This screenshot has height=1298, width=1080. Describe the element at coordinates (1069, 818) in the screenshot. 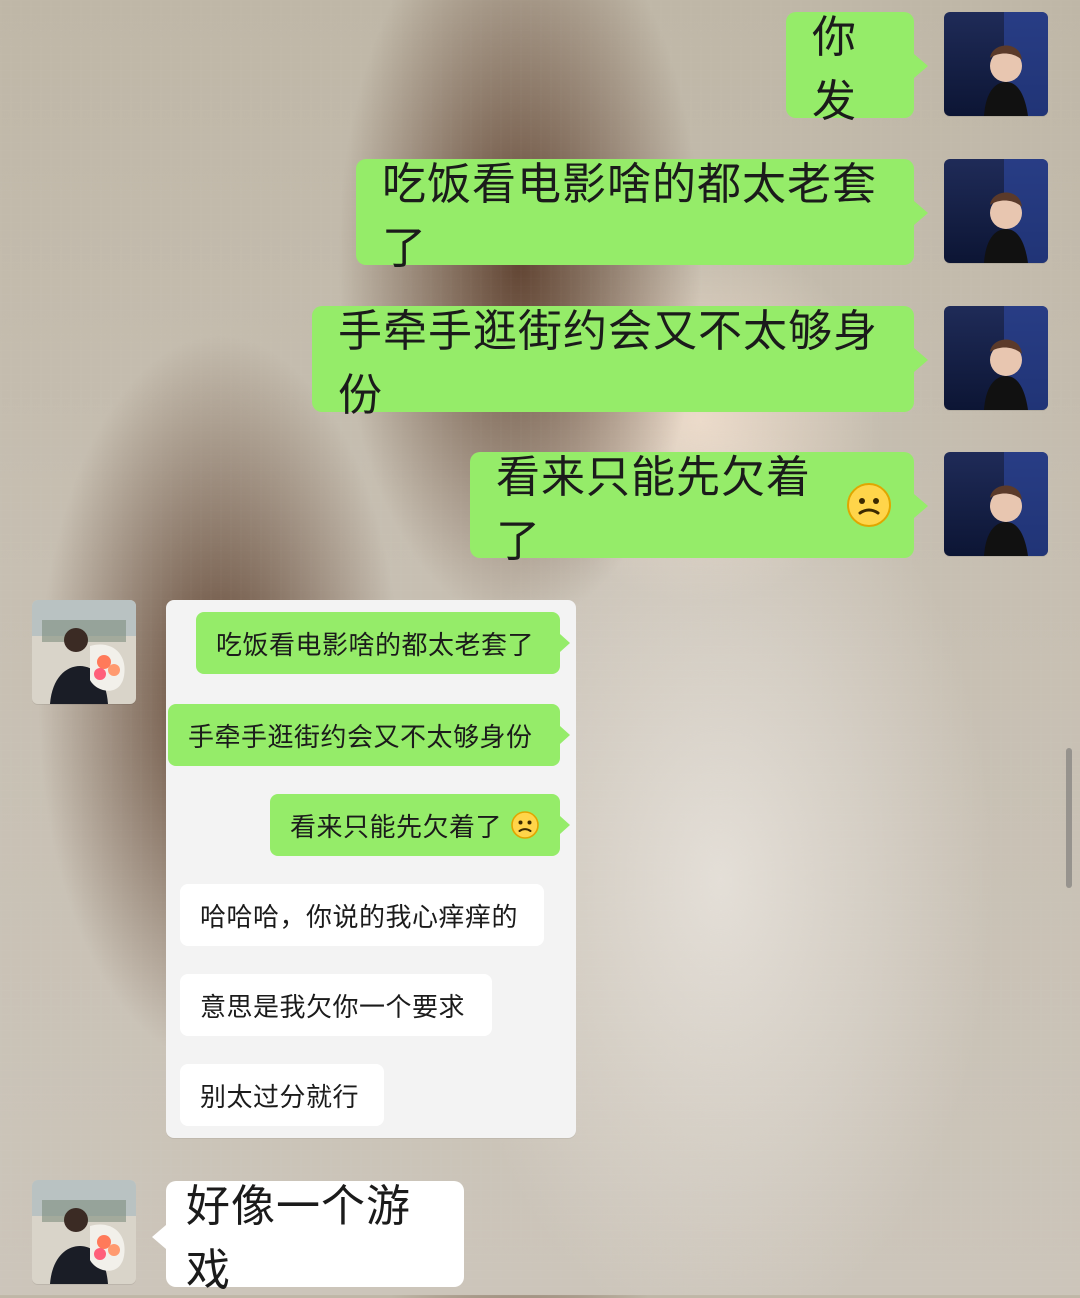

I see `scrollbar-thumb` at that location.